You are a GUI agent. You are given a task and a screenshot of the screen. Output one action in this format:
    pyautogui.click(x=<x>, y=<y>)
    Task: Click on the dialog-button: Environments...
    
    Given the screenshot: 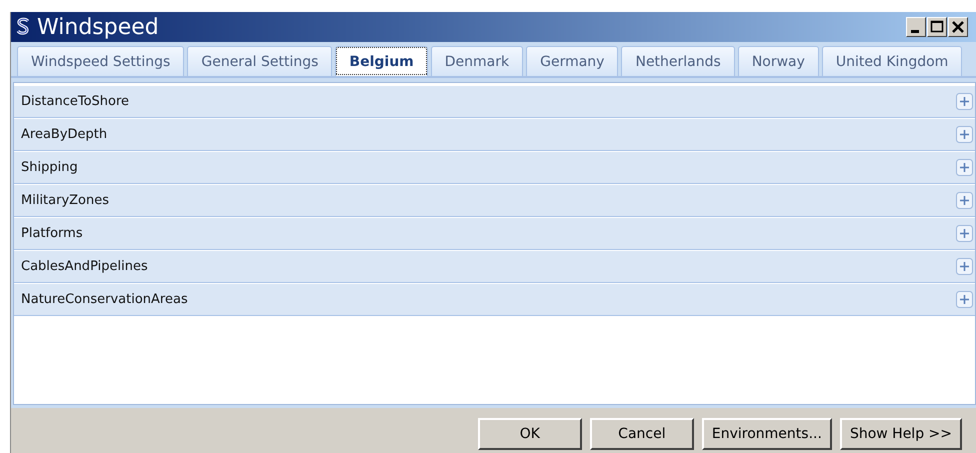 What is the action you would take?
    pyautogui.click(x=767, y=434)
    